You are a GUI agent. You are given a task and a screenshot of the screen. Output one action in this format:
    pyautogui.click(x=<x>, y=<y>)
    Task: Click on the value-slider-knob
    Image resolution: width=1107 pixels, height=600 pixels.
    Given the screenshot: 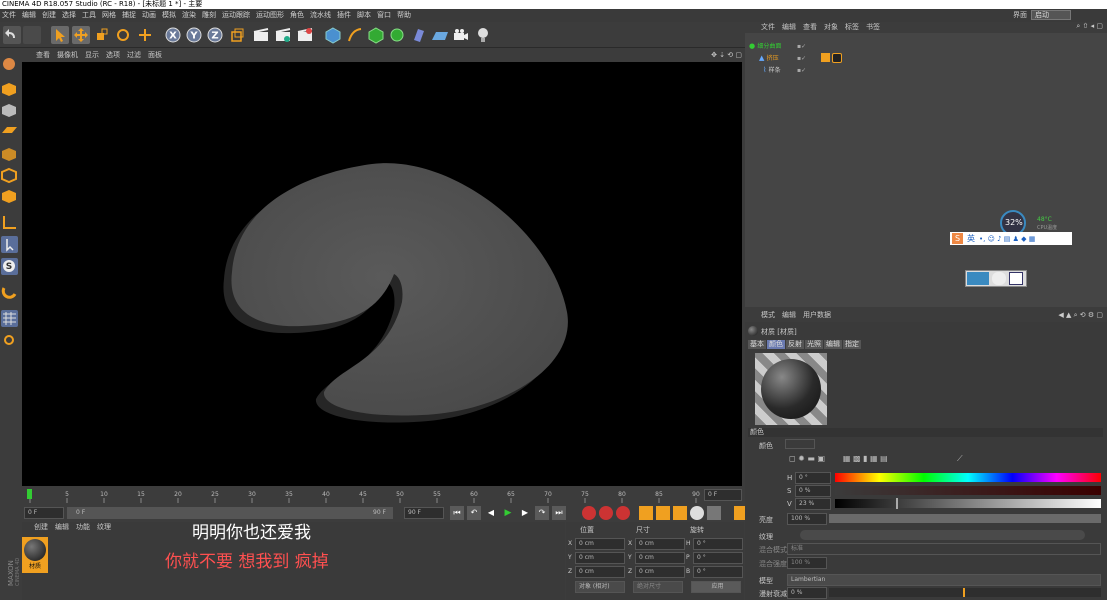 What is the action you would take?
    pyautogui.click(x=897, y=503)
    